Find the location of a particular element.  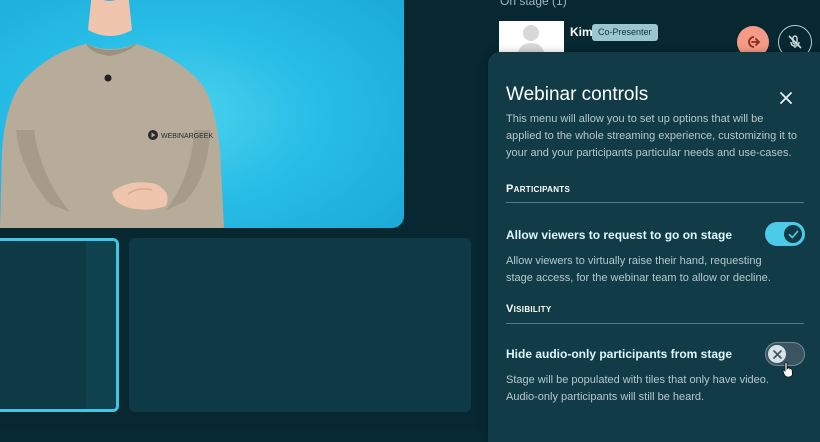

participant-avatar is located at coordinates (531, 38).